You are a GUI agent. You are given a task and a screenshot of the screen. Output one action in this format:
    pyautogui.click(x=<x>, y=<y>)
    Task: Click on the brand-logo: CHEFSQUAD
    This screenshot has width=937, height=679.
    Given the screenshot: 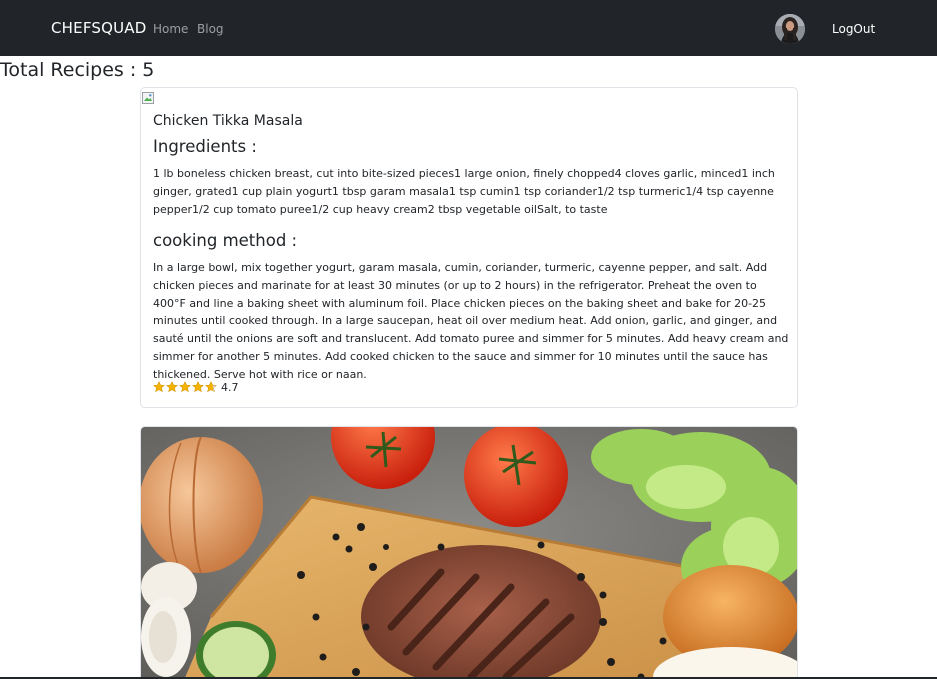 What is the action you would take?
    pyautogui.click(x=99, y=28)
    